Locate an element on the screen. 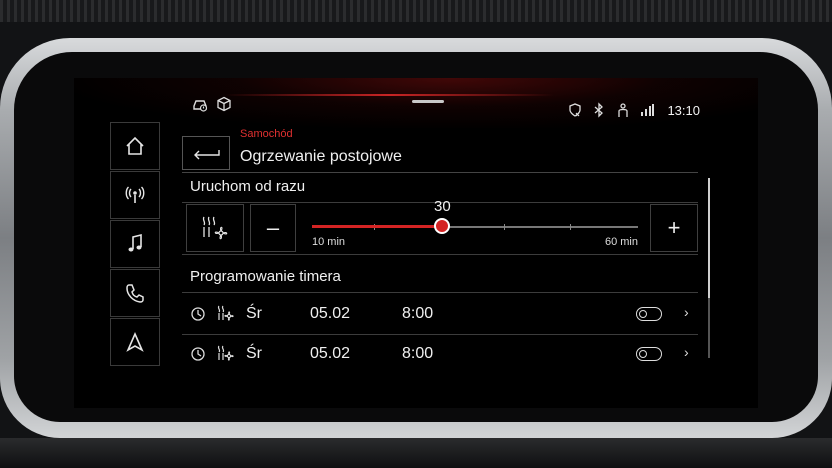 Image resolution: width=832 pixels, height=468 pixels. page-title: Ogrzewanie postojowe is located at coordinates (321, 156).